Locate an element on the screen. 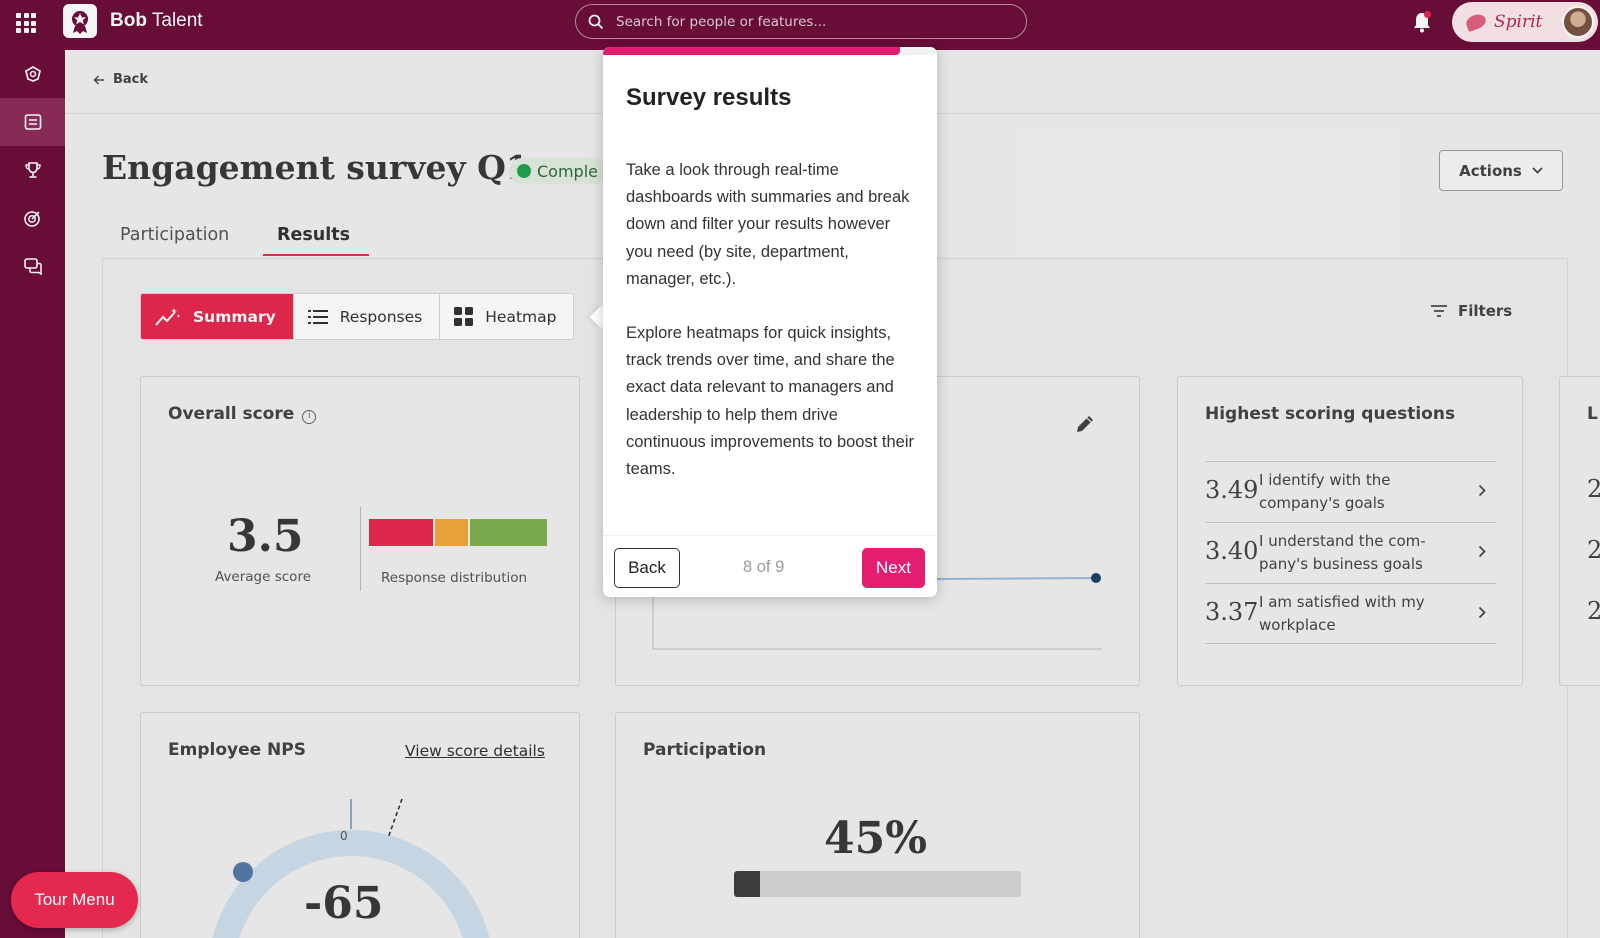  app-title: Bob Talent is located at coordinates (156, 20).